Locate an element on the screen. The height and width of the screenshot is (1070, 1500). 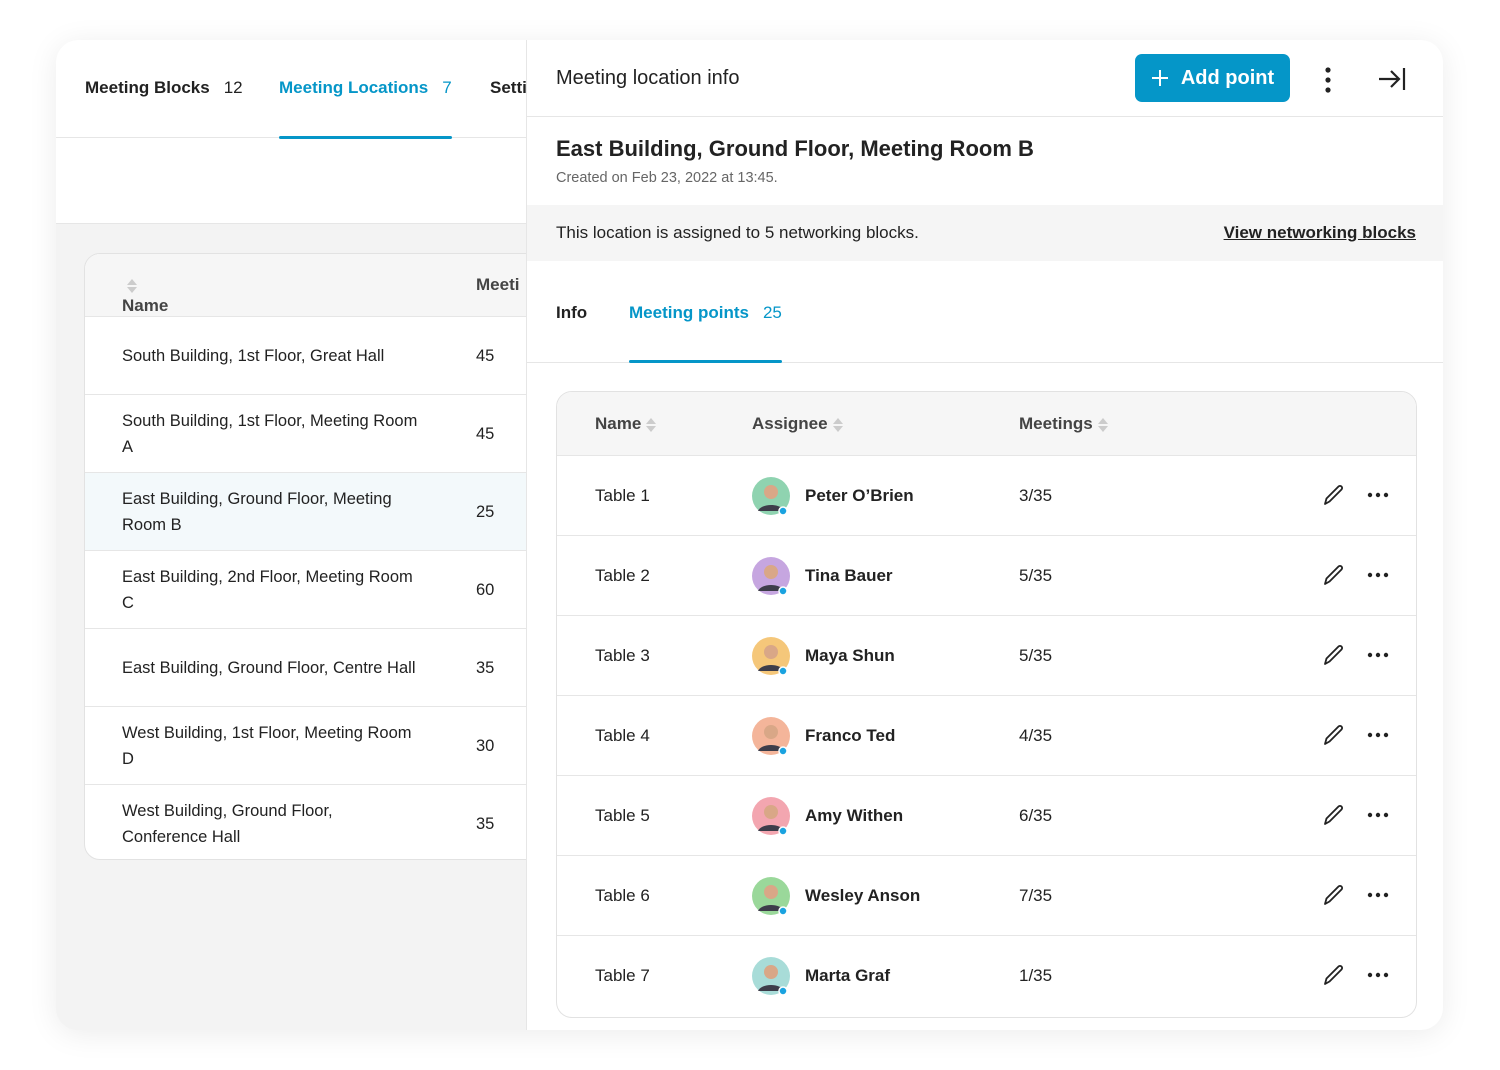
tab-info: Info is located at coordinates (571, 313).